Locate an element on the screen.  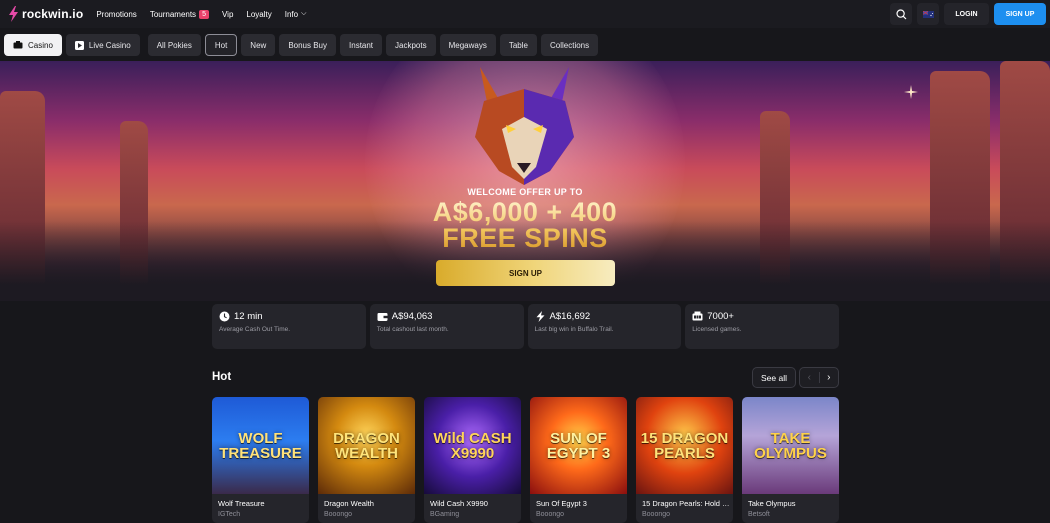
game-name: Dragon Wealth is located at coordinates (349, 503).